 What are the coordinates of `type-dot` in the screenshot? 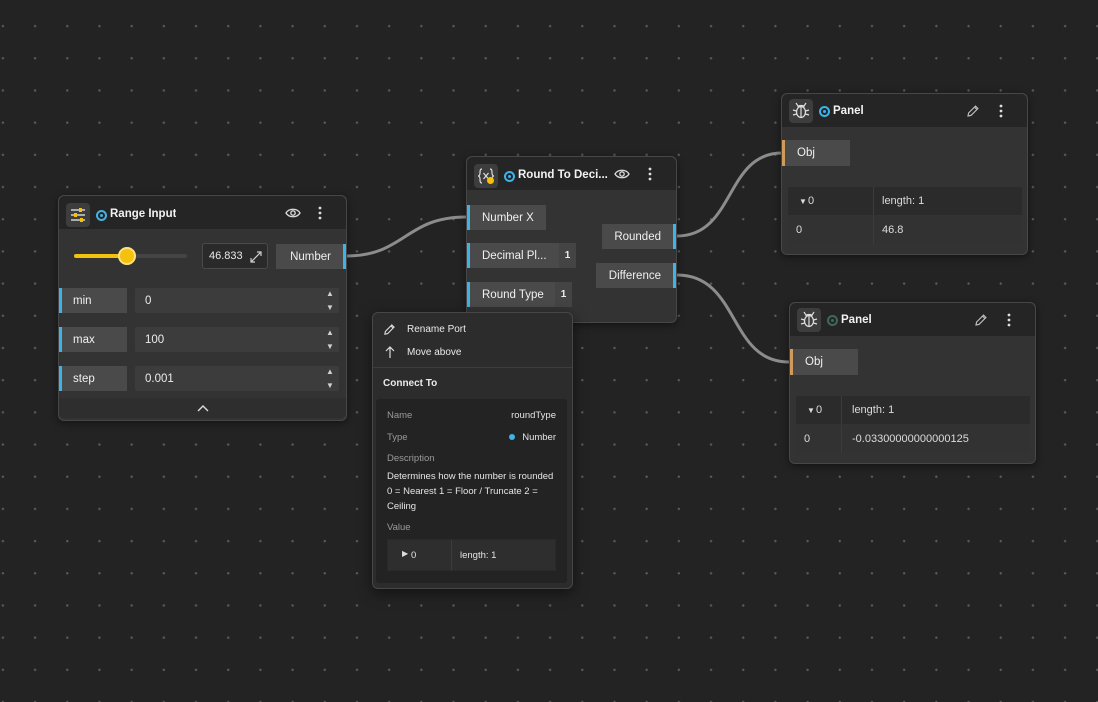 It's located at (512, 437).